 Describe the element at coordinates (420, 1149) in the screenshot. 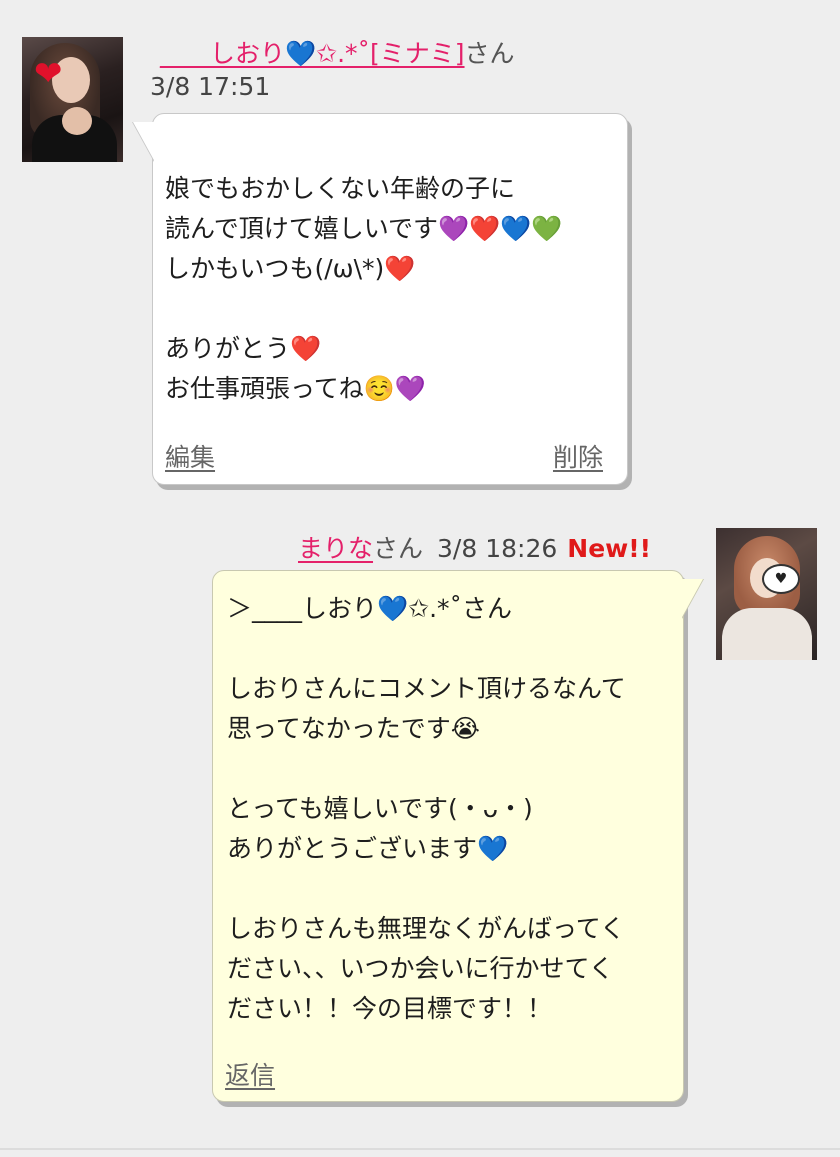

I see `divider` at that location.